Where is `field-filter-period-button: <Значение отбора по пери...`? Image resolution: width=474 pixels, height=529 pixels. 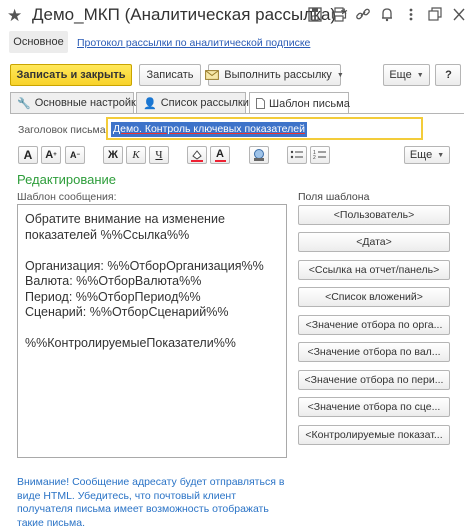
field-filter-period-button: <Значение отбора по пери... is located at coordinates (374, 380).